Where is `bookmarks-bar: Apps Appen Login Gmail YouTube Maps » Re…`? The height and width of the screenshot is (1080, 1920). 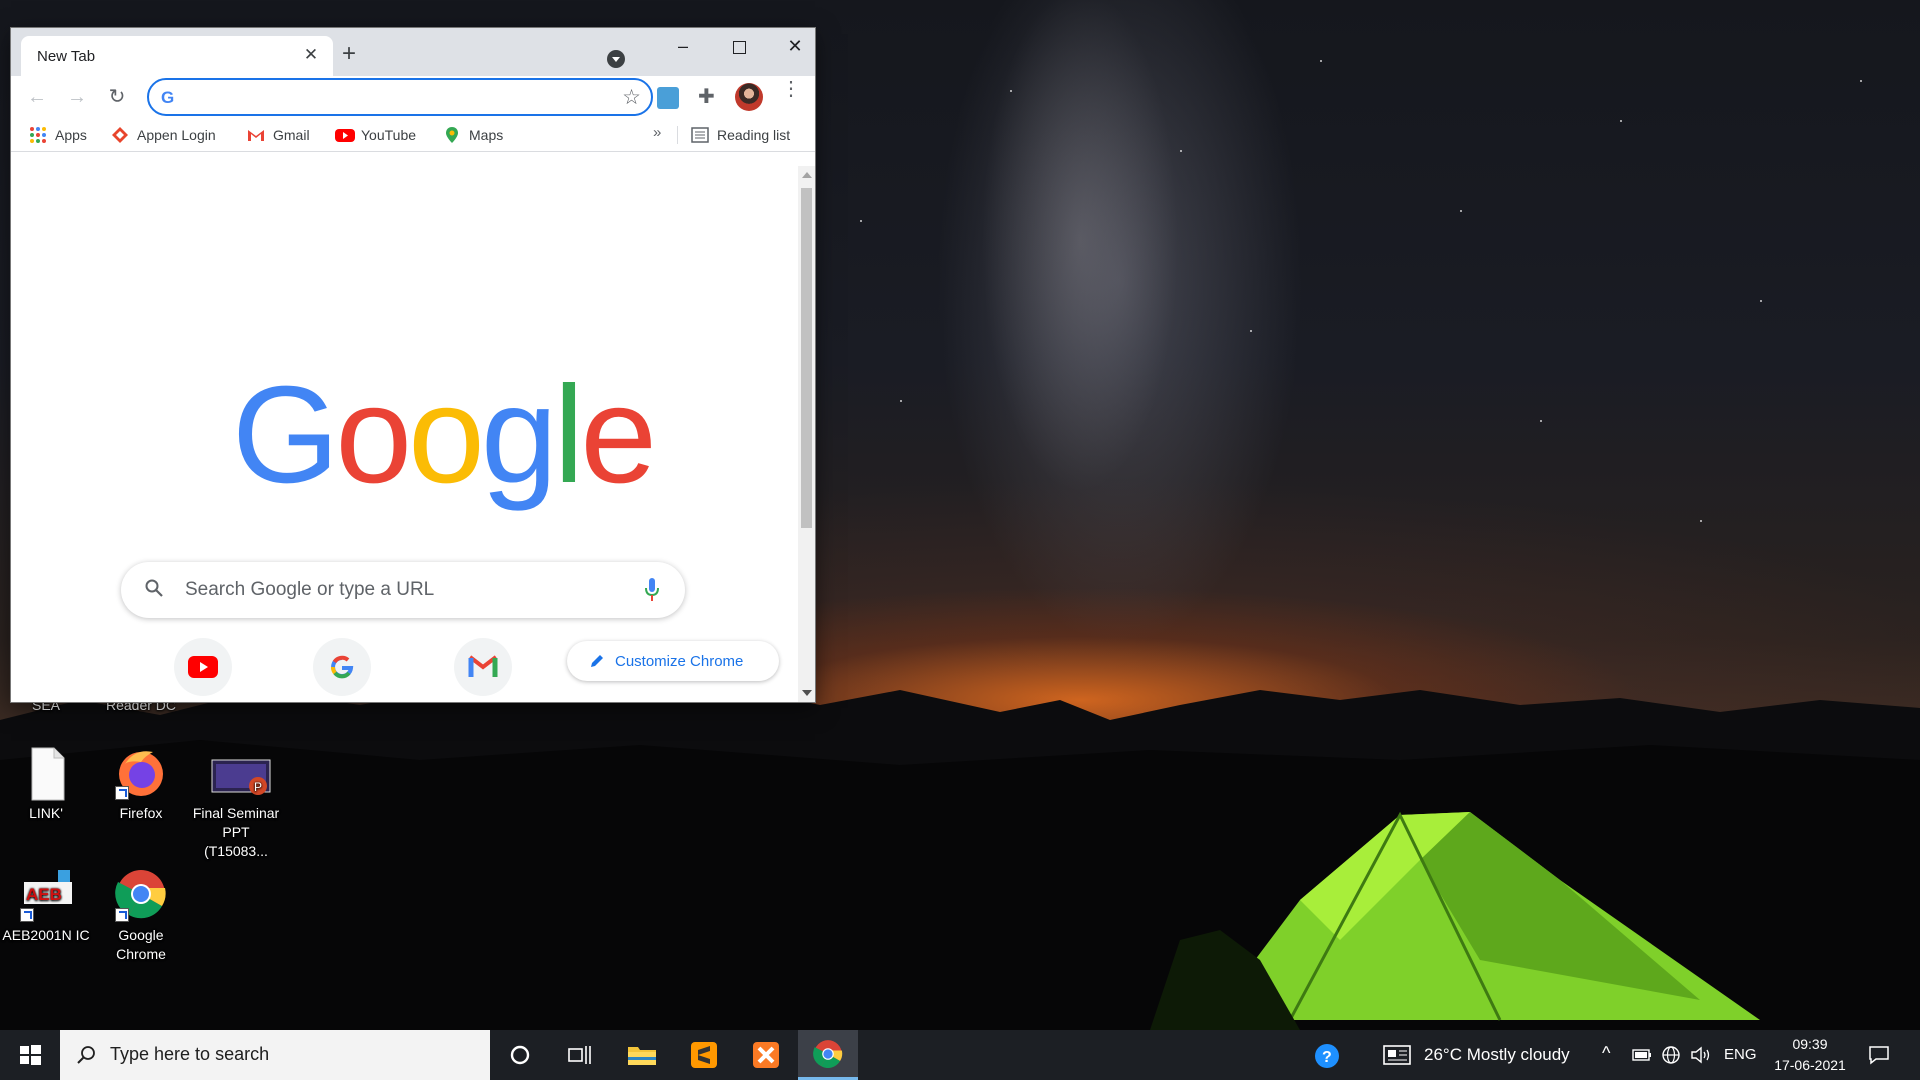 bookmarks-bar: Apps Appen Login Gmail YouTube Maps » Re… is located at coordinates (413, 135).